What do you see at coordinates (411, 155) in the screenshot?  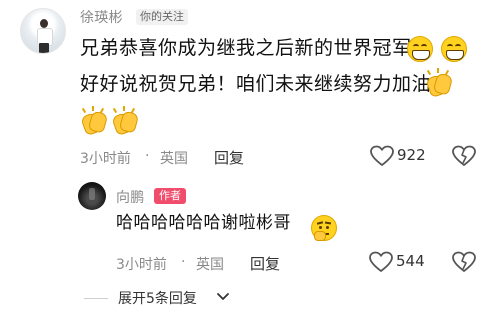 I see `like-count: 922` at bounding box center [411, 155].